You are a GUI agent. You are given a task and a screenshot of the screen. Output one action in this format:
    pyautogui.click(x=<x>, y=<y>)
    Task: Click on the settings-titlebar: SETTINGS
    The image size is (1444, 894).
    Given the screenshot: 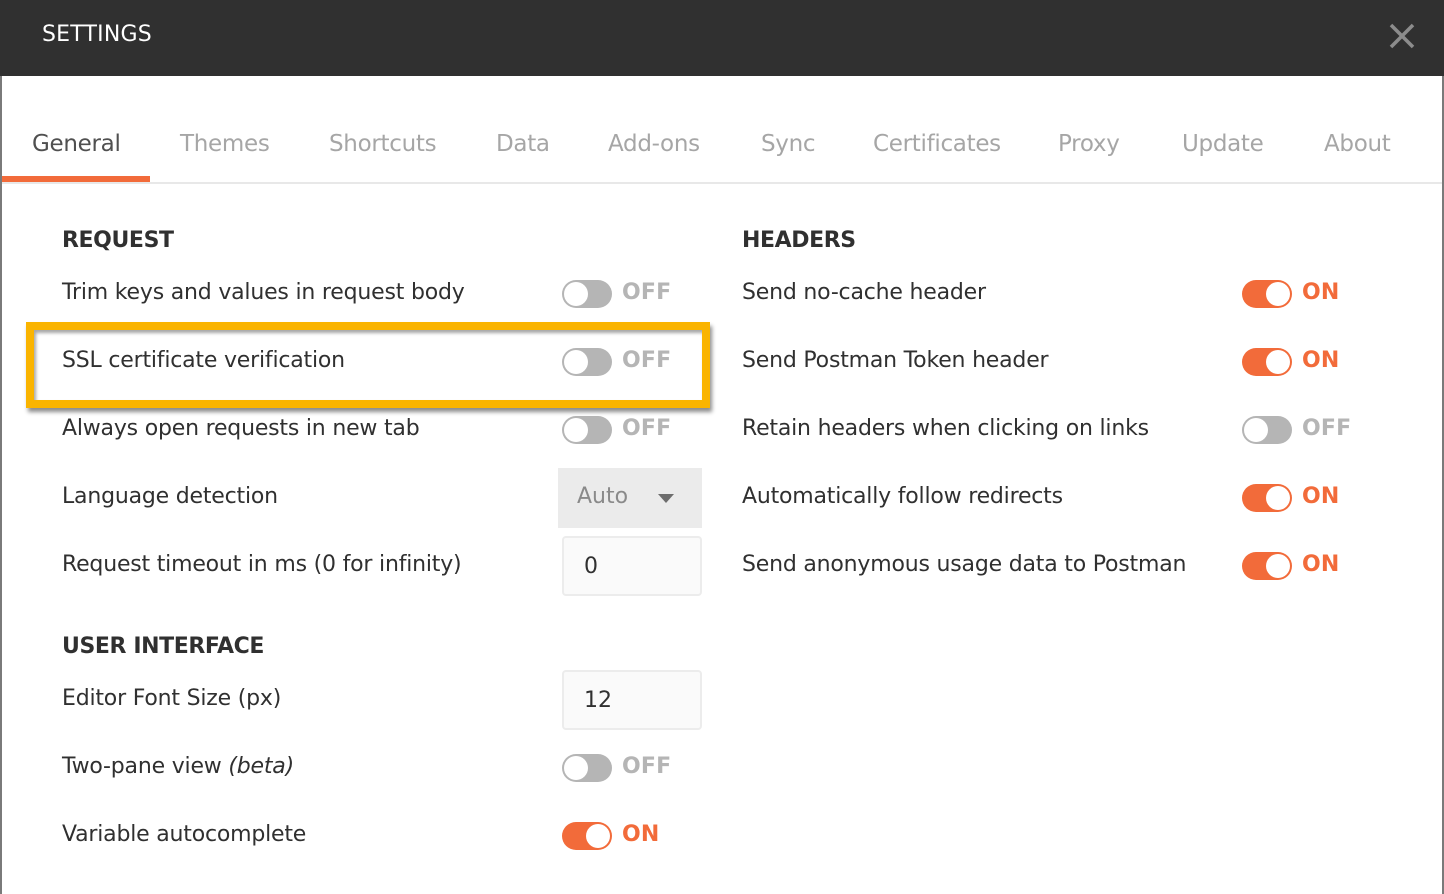 What is the action you would take?
    pyautogui.click(x=722, y=38)
    